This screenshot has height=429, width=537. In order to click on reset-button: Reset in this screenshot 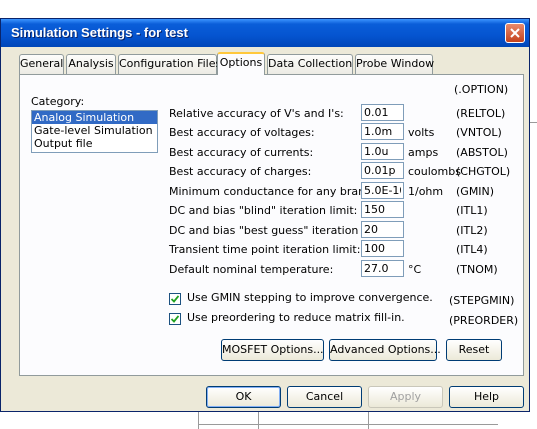, I will do `click(474, 350)`.